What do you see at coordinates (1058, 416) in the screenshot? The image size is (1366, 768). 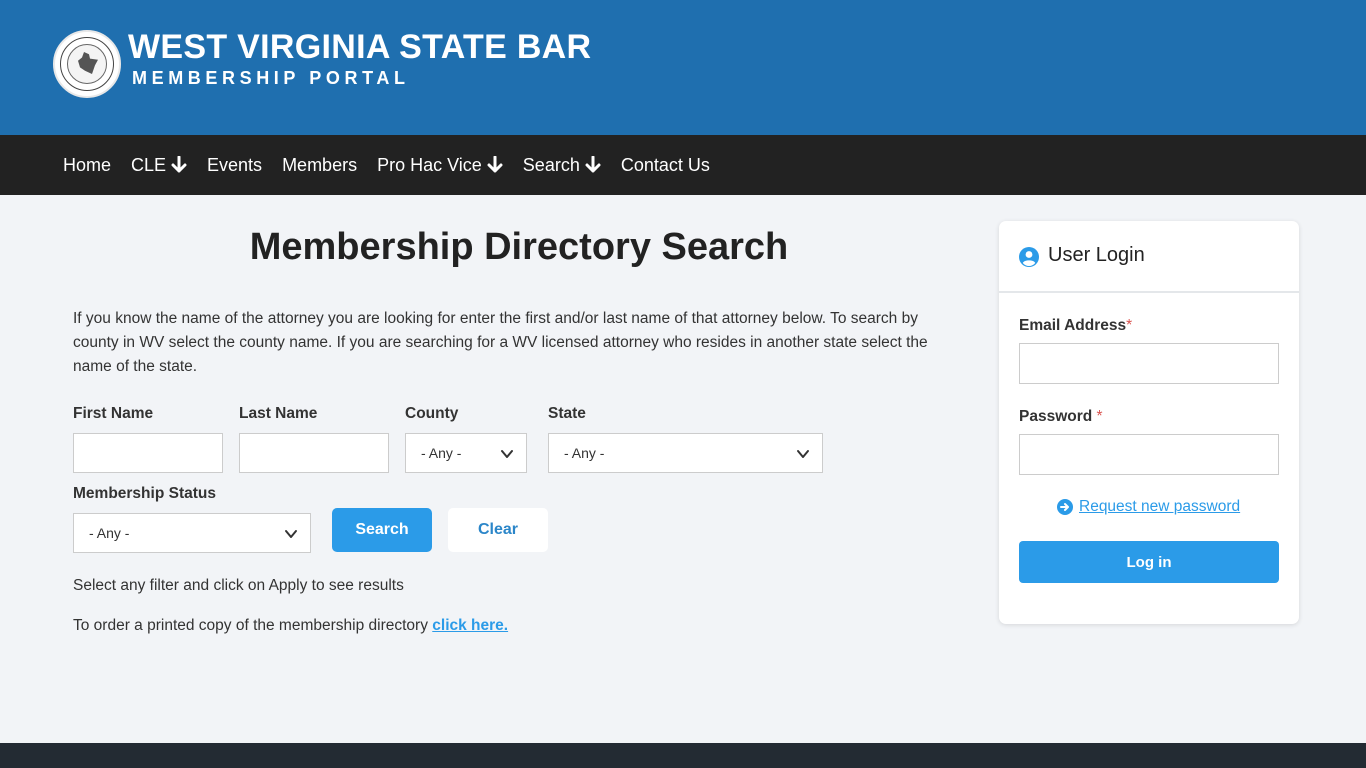 I see `password-label-text: Password` at bounding box center [1058, 416].